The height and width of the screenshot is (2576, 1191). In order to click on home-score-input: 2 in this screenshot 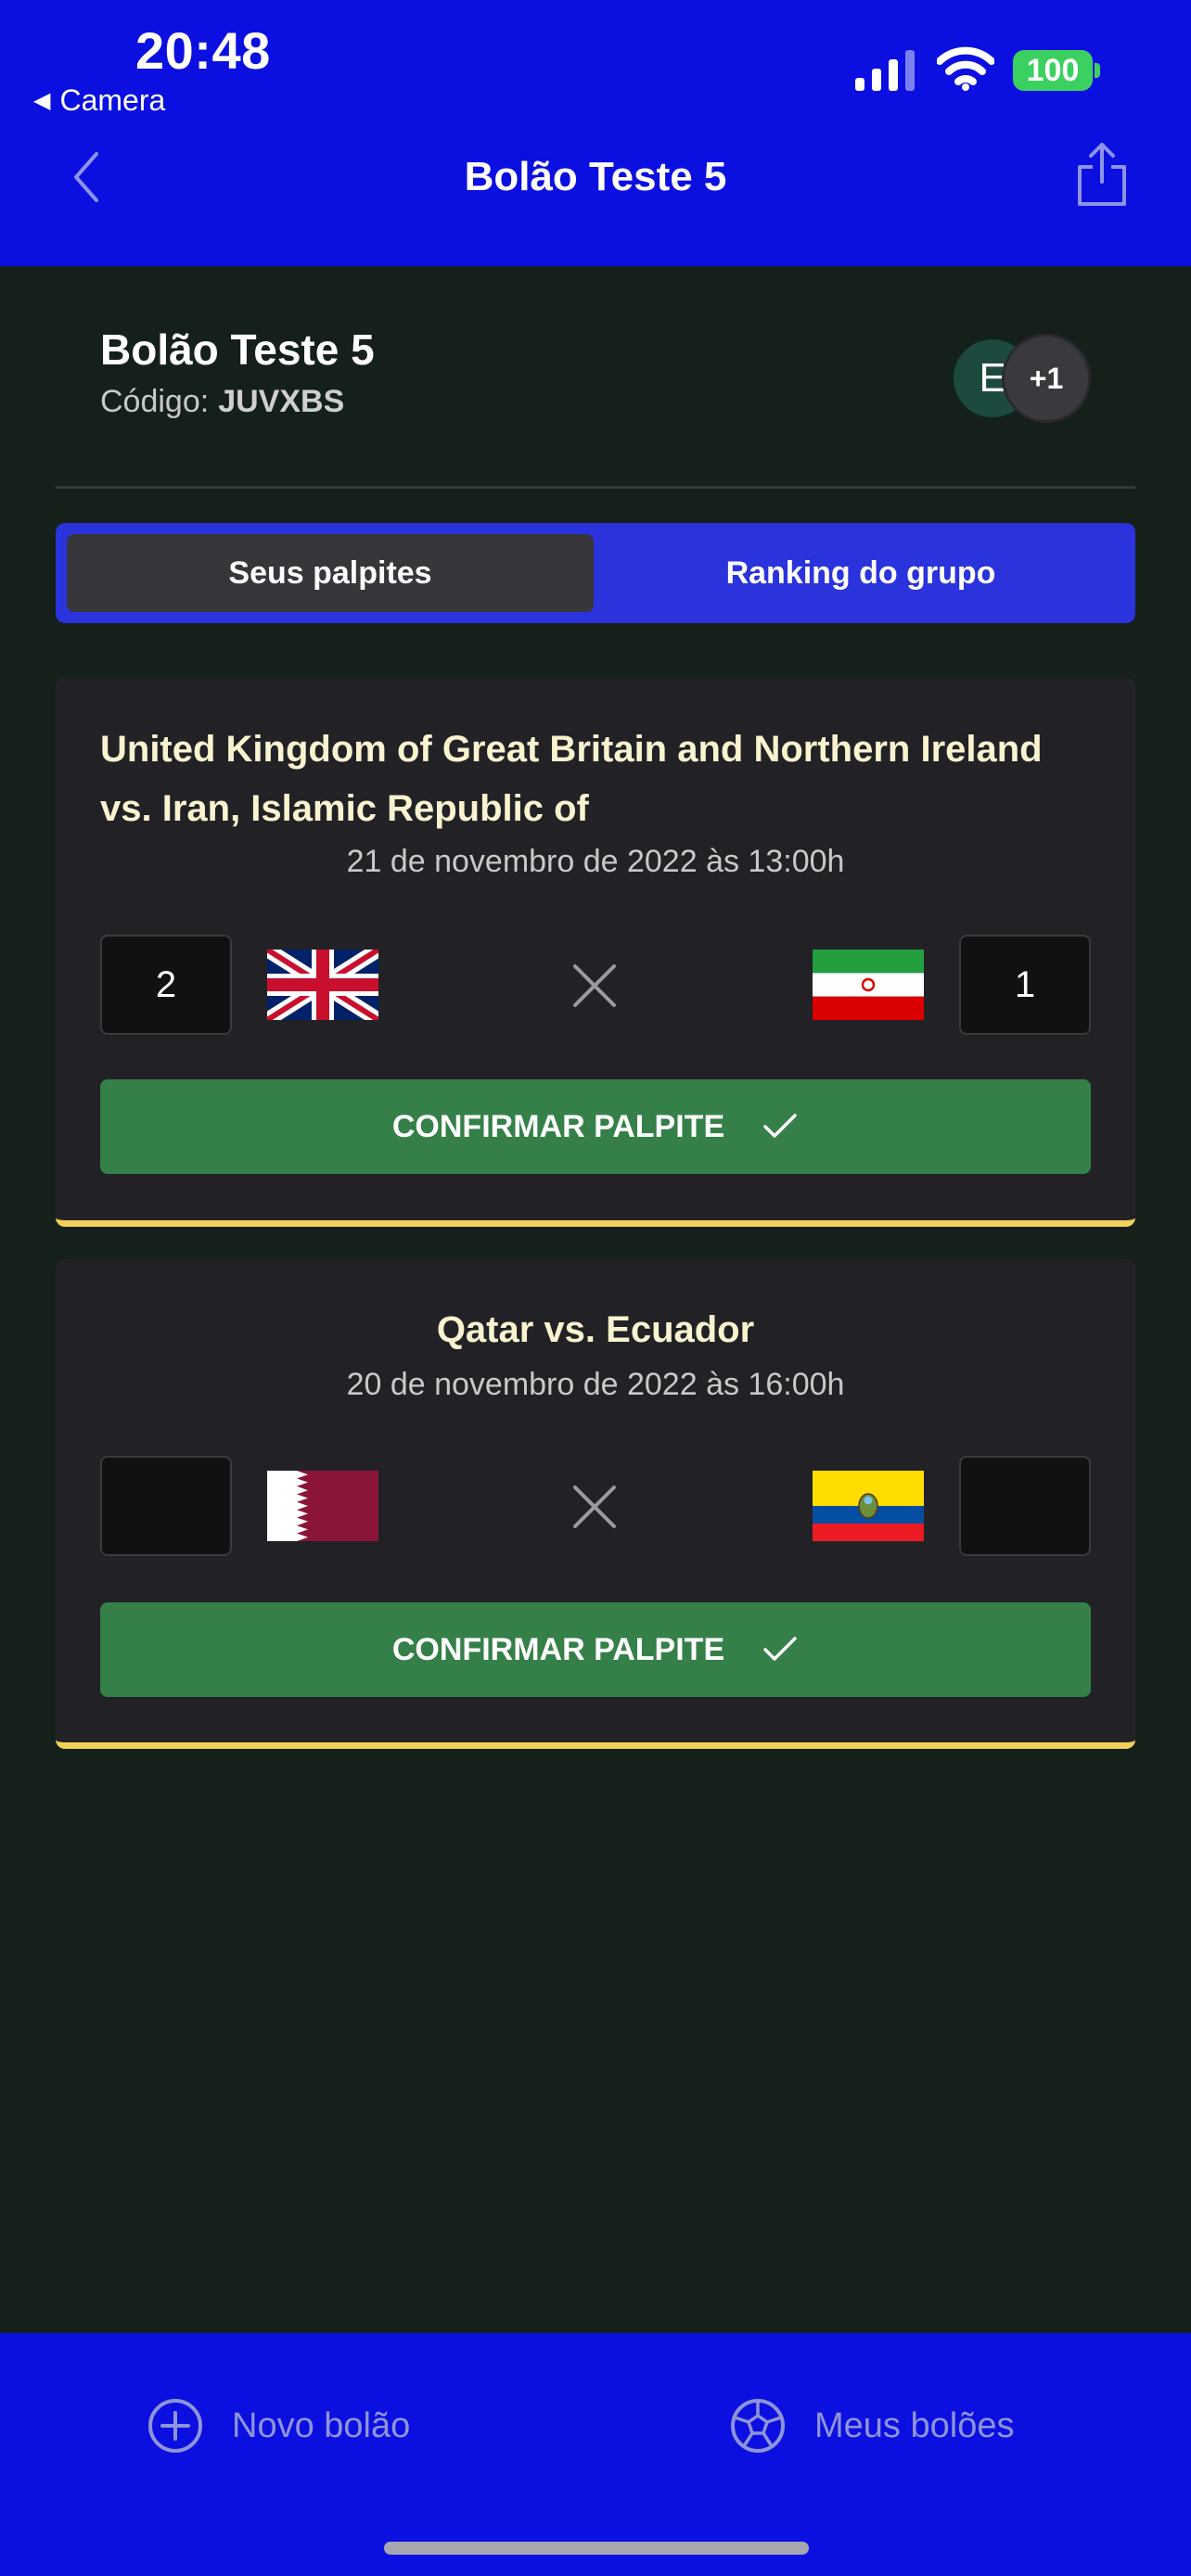, I will do `click(166, 985)`.